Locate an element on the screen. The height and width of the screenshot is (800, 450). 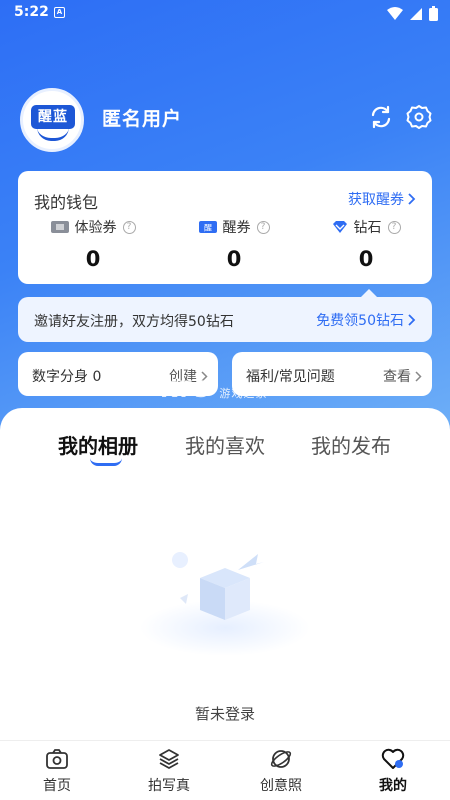
refresh-icon is located at coordinates (381, 117).